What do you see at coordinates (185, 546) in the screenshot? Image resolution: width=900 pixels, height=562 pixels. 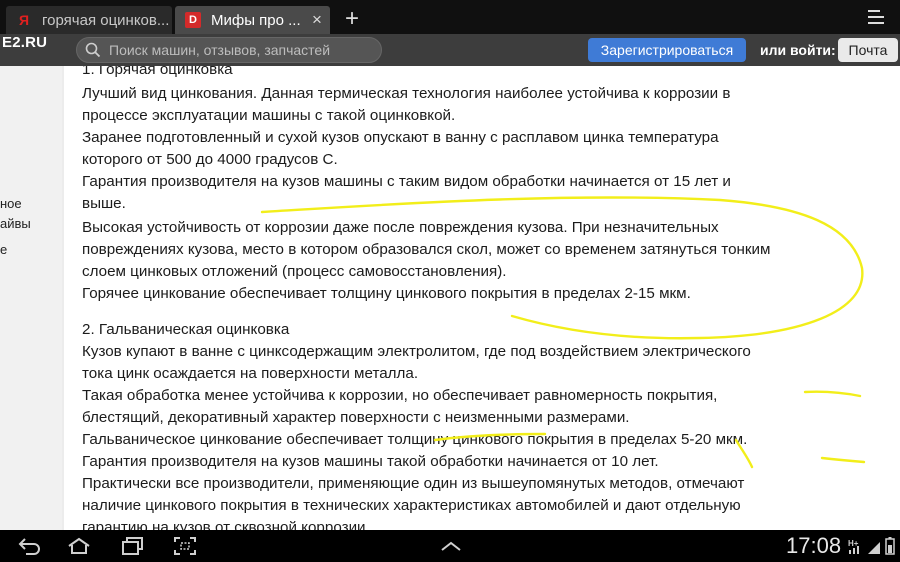 I see `screenshot-icon` at bounding box center [185, 546].